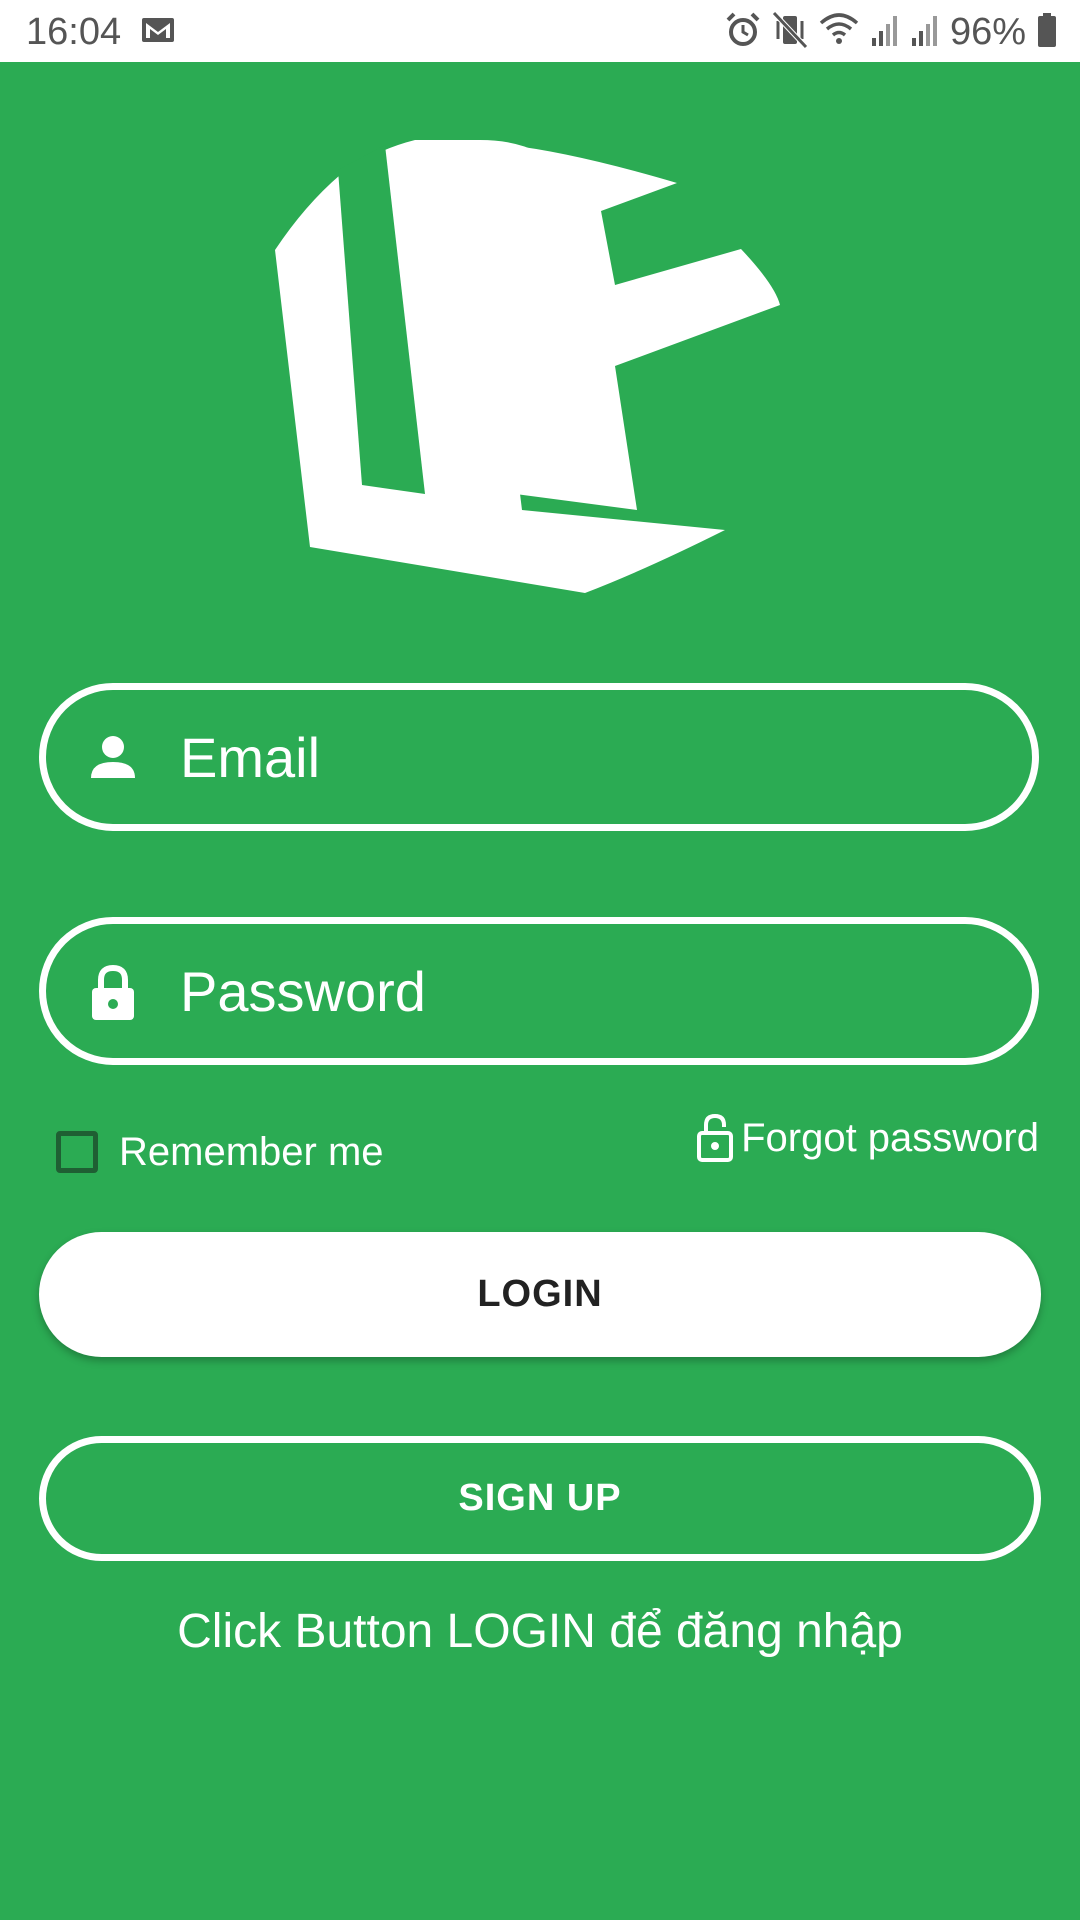  I want to click on alarm-icon, so click(743, 32).